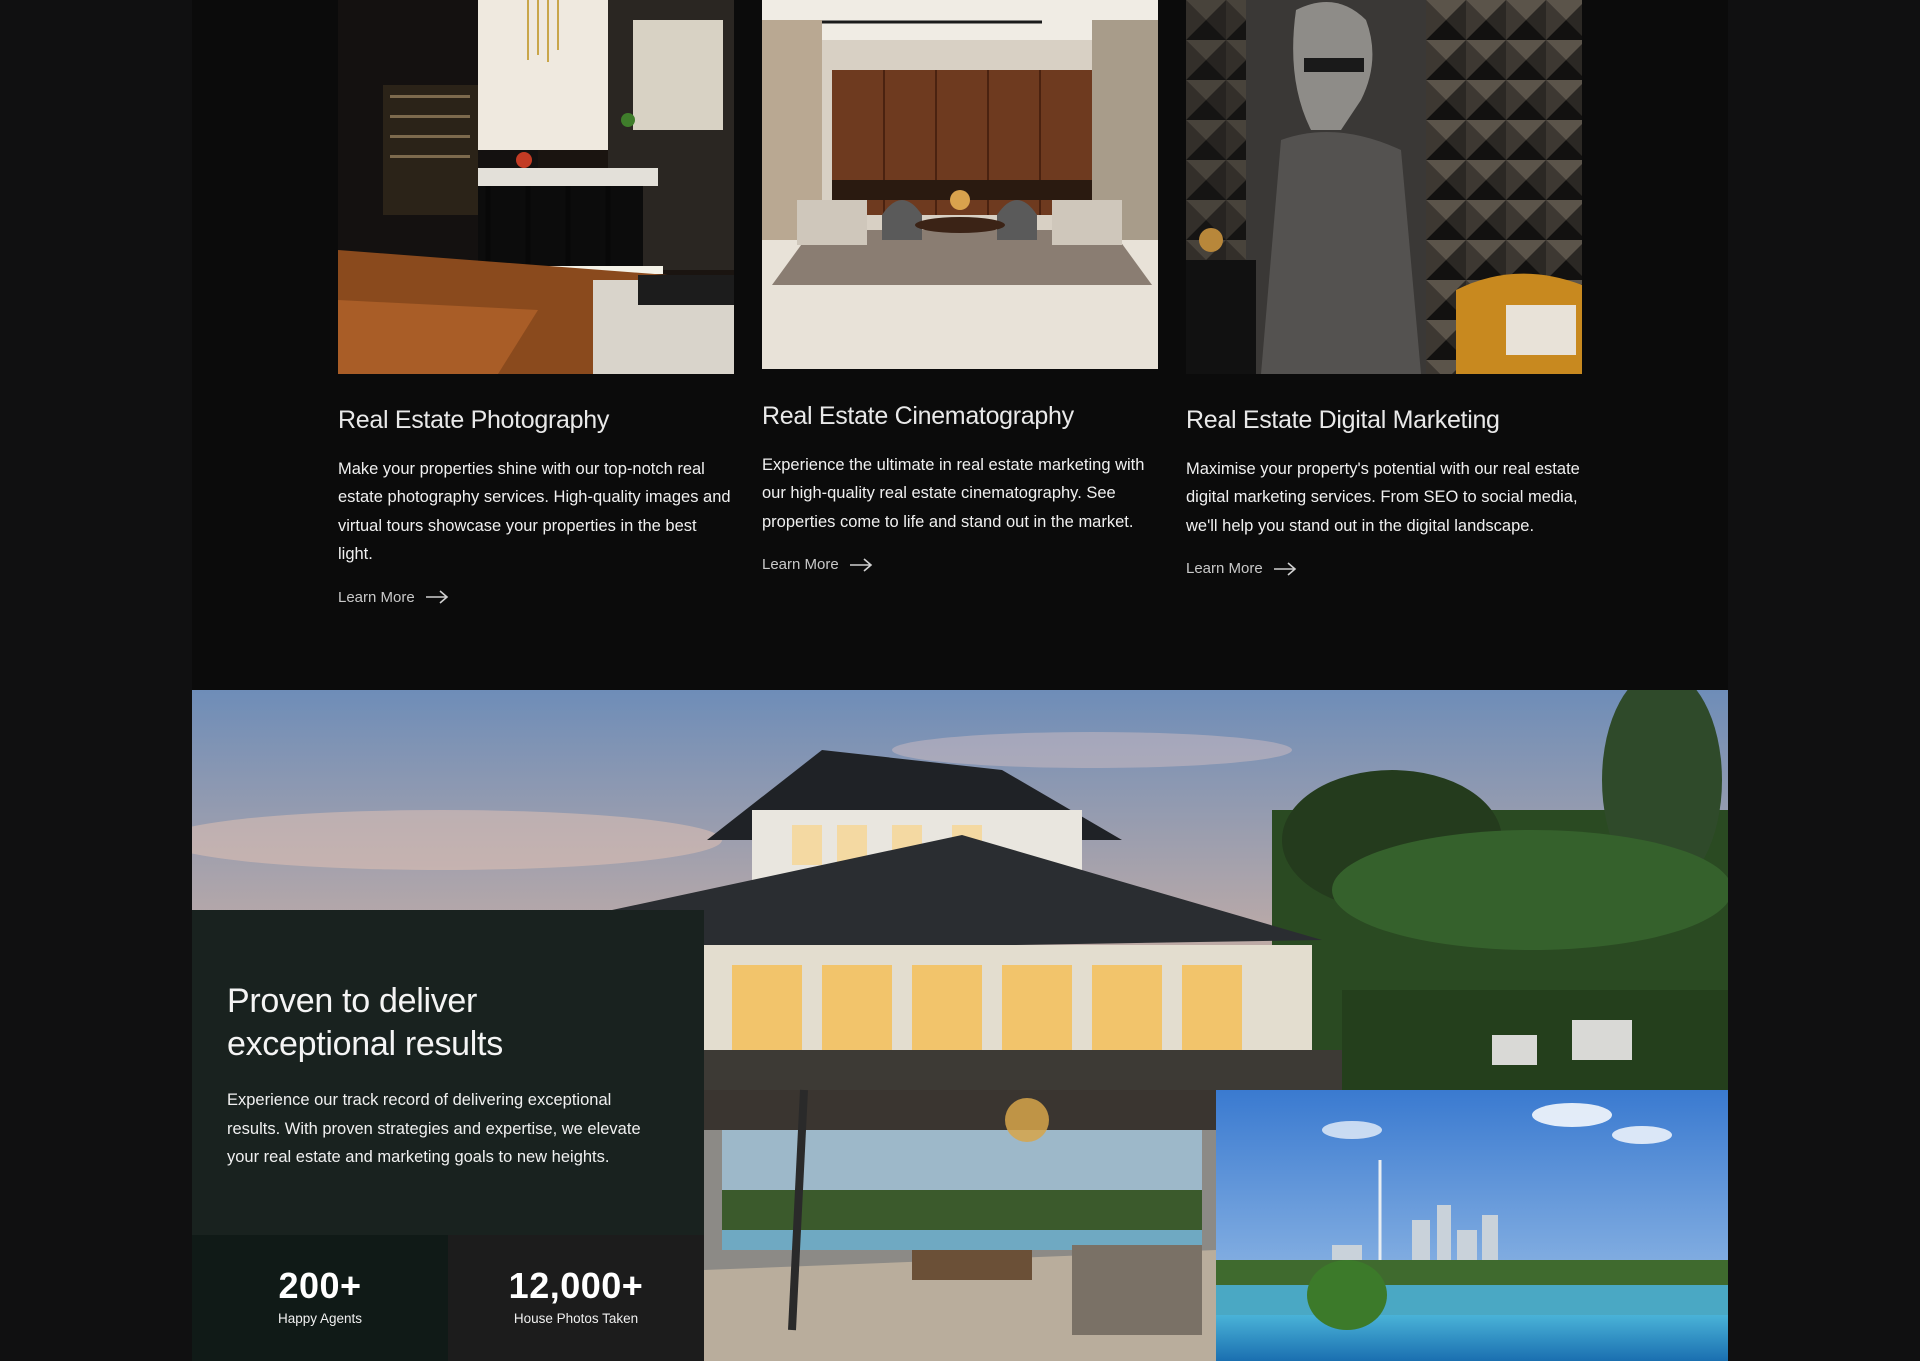  Describe the element at coordinates (536, 187) in the screenshot. I see `kitchen-photo` at that location.